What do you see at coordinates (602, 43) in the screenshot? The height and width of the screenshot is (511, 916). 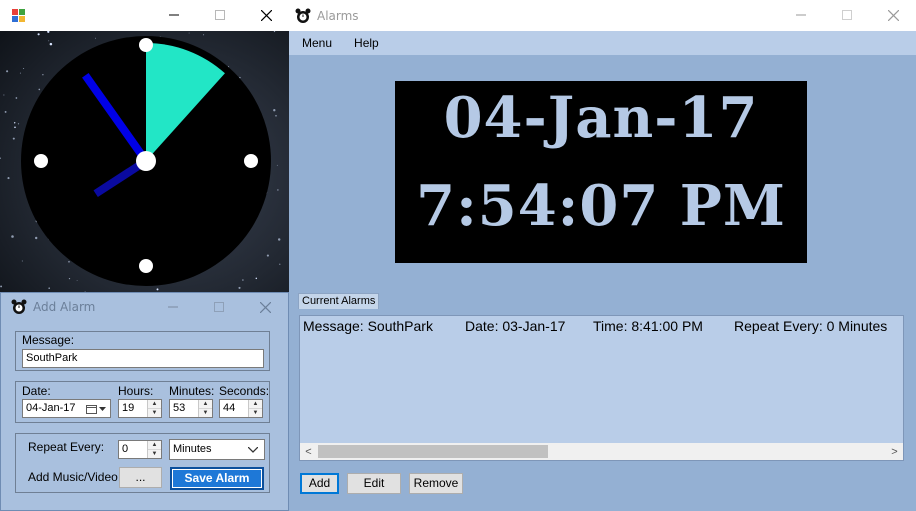 I see `menu-bar: Menu Help` at bounding box center [602, 43].